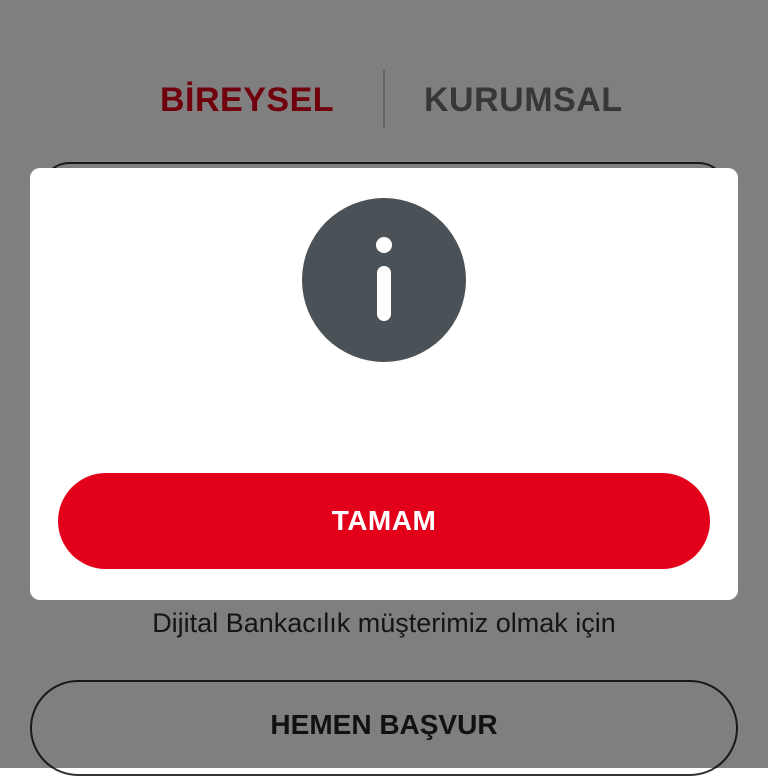 Image resolution: width=768 pixels, height=776 pixels. Describe the element at coordinates (384, 521) in the screenshot. I see `ok-button: TAMAM` at that location.